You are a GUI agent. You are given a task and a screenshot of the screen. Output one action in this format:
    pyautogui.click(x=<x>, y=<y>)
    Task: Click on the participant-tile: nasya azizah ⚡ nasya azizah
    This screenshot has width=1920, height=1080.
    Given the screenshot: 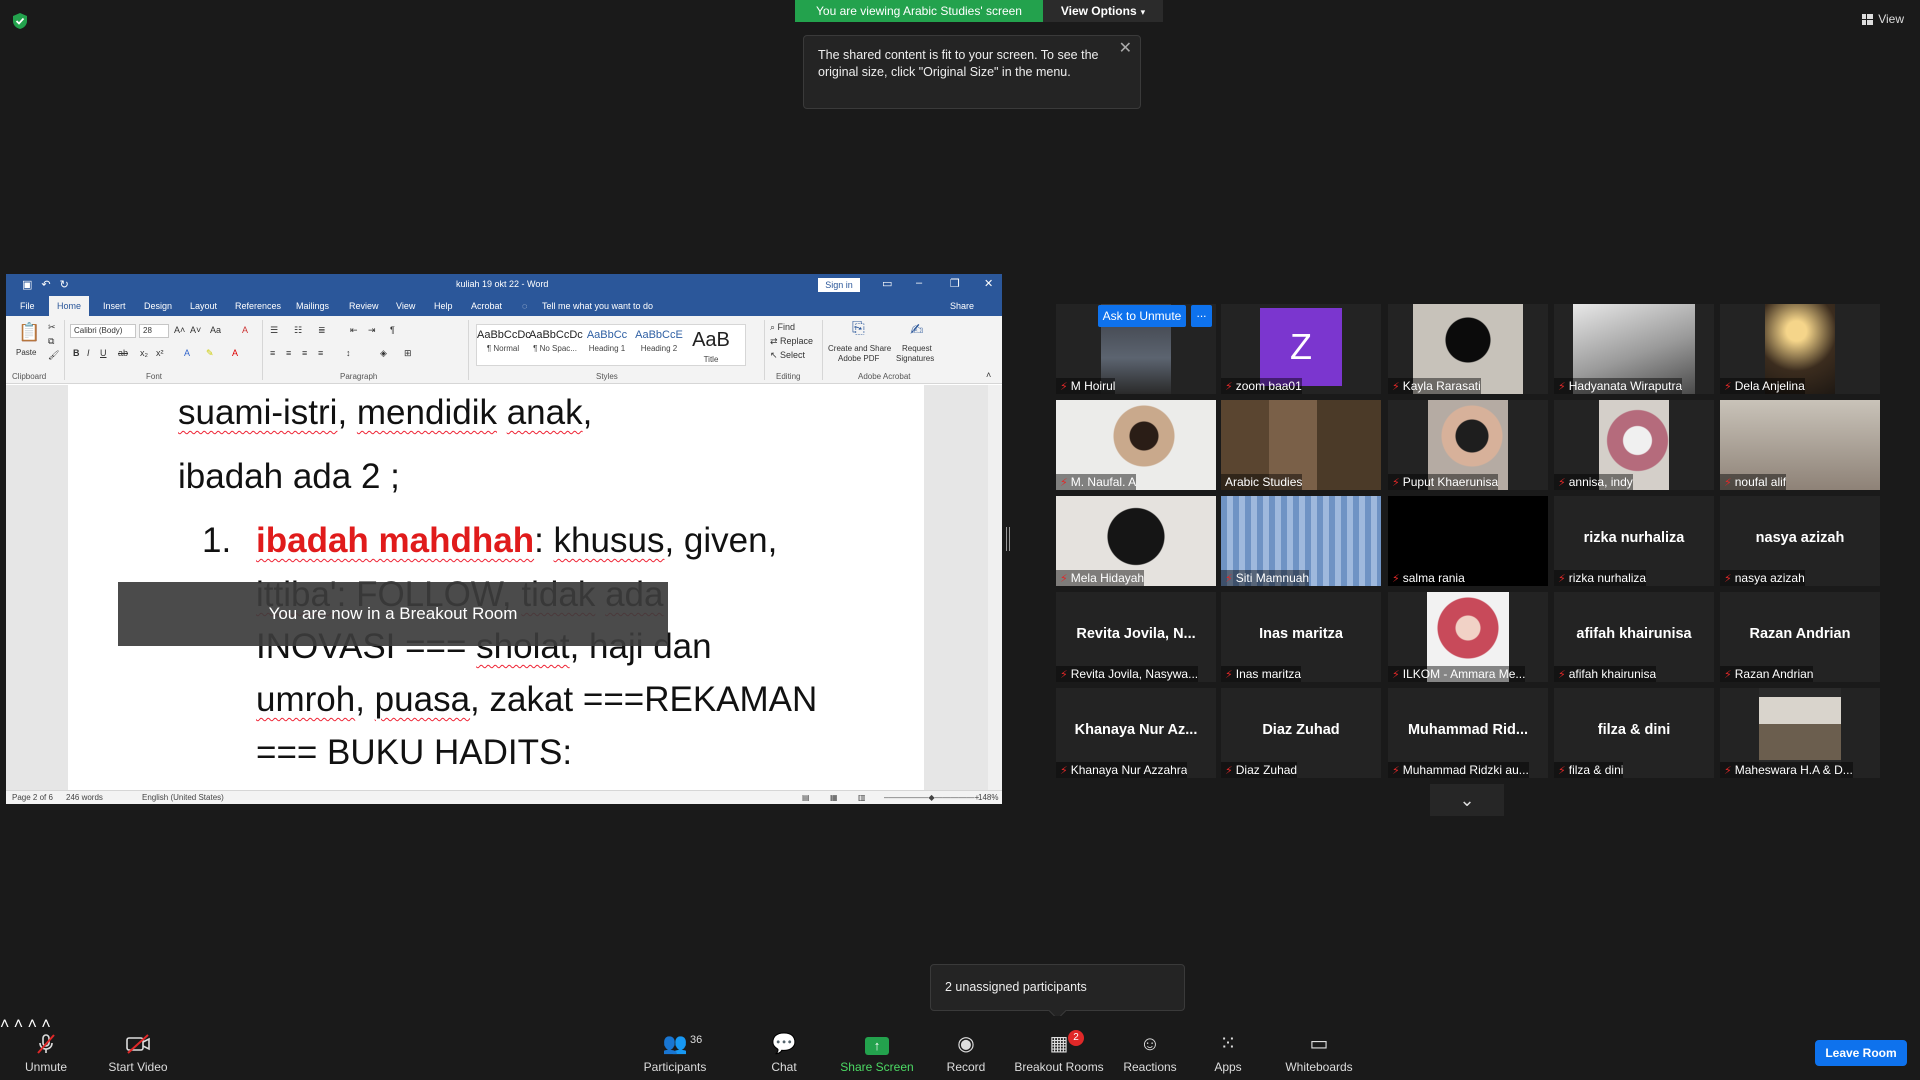 What is the action you would take?
    pyautogui.click(x=1800, y=541)
    